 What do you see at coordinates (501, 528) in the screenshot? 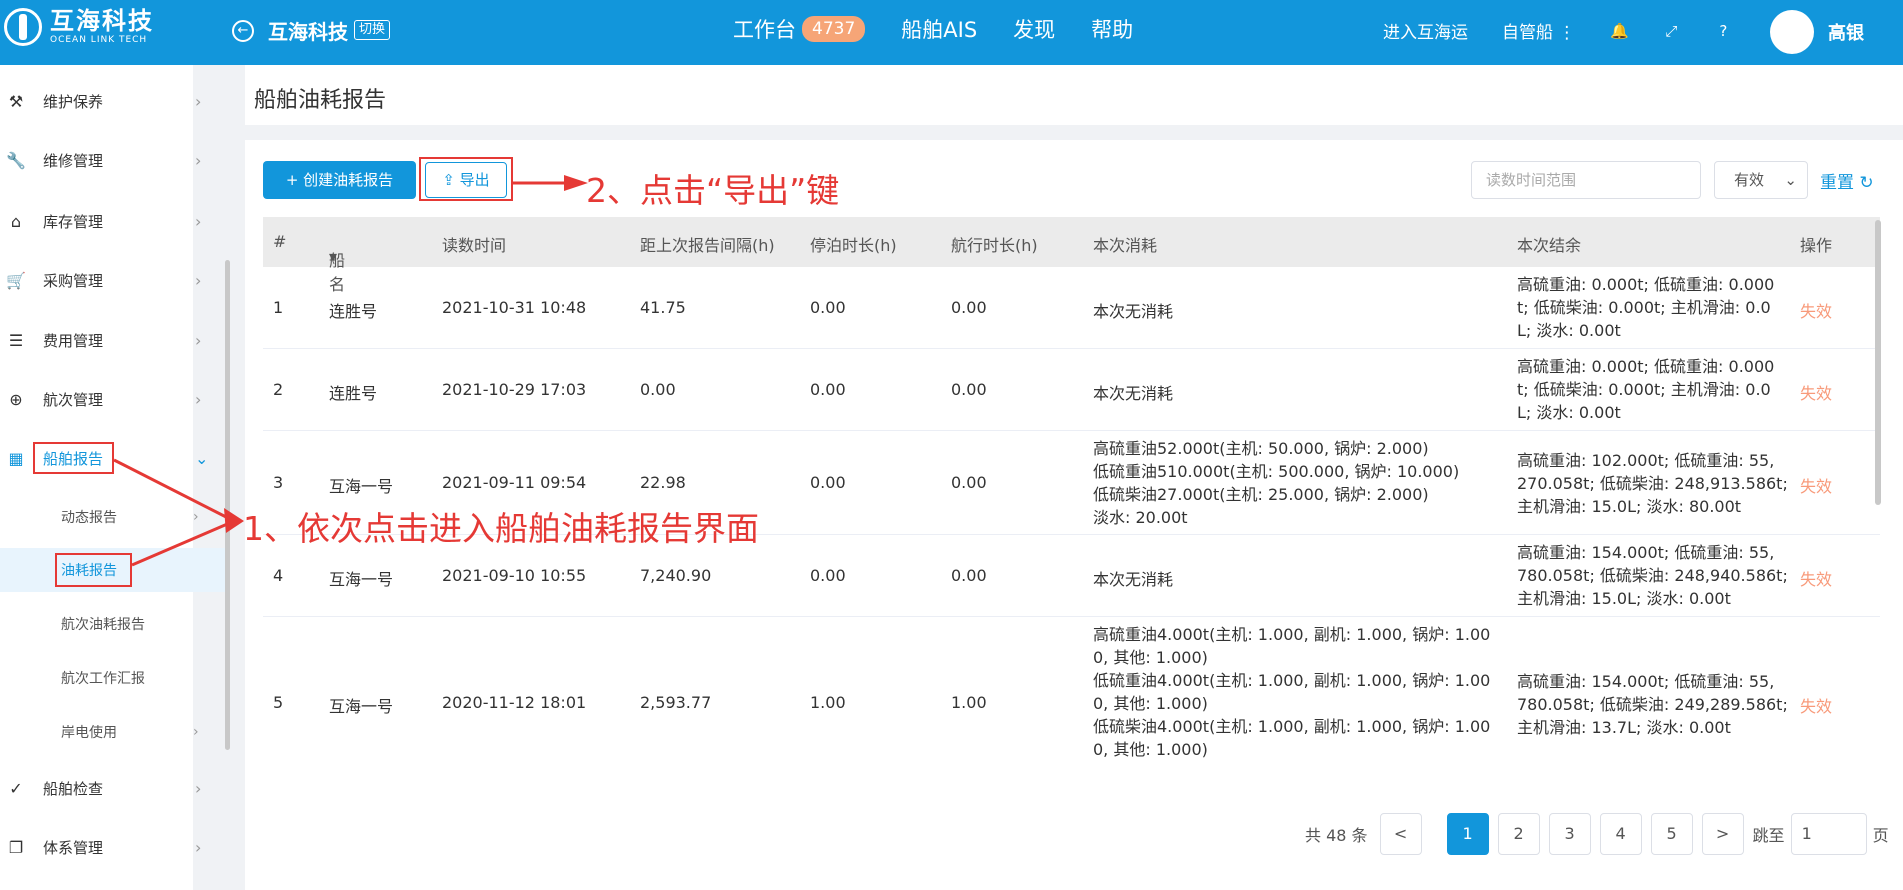
I see `annotation-step-1: 1、依次点击进入船舶油耗报告界面` at bounding box center [501, 528].